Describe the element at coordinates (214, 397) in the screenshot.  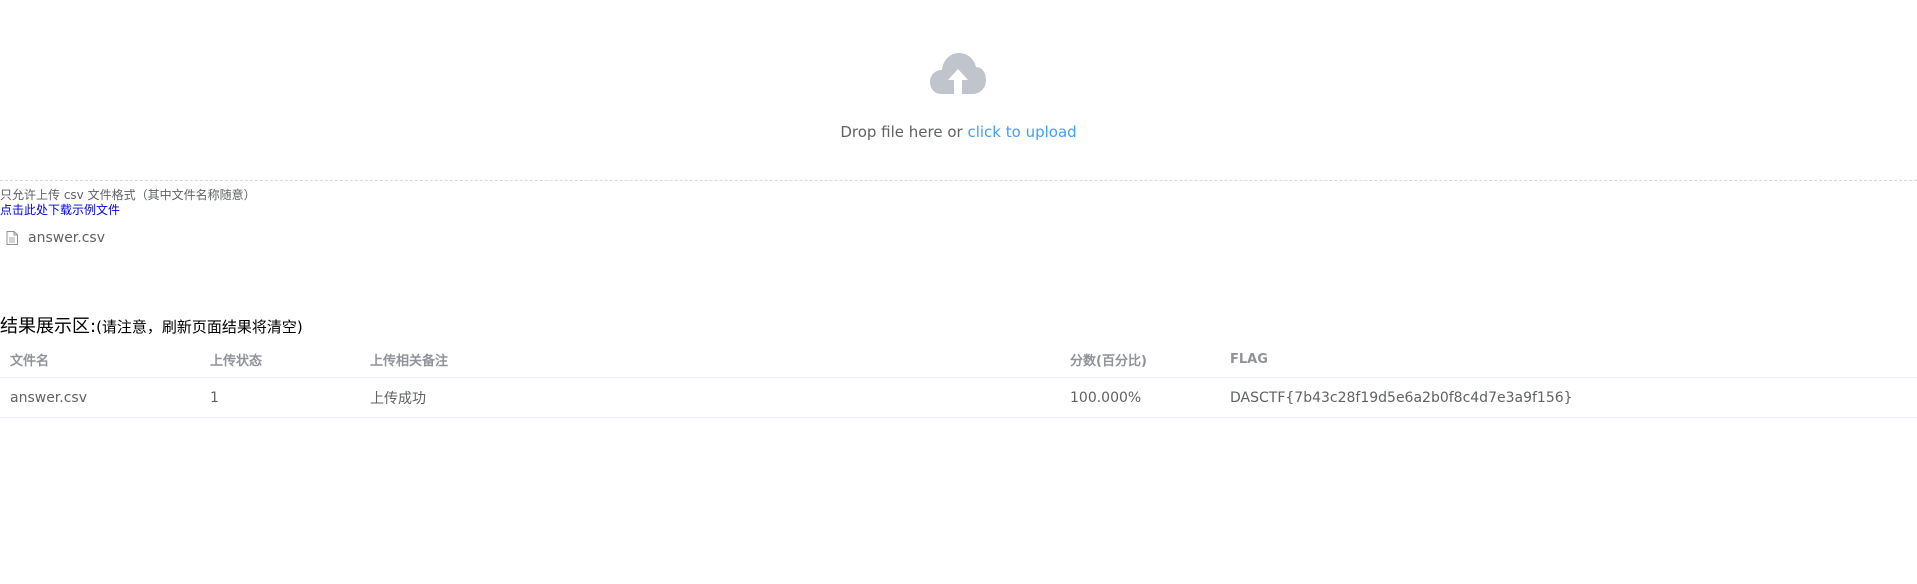
I see `cell-status: 1` at that location.